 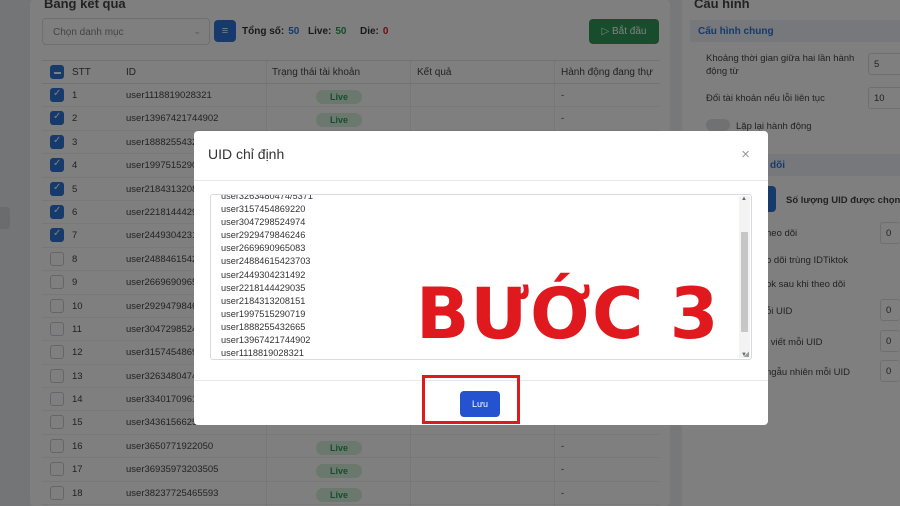 I want to click on uid-line: user2929479846246, so click(x=263, y=235).